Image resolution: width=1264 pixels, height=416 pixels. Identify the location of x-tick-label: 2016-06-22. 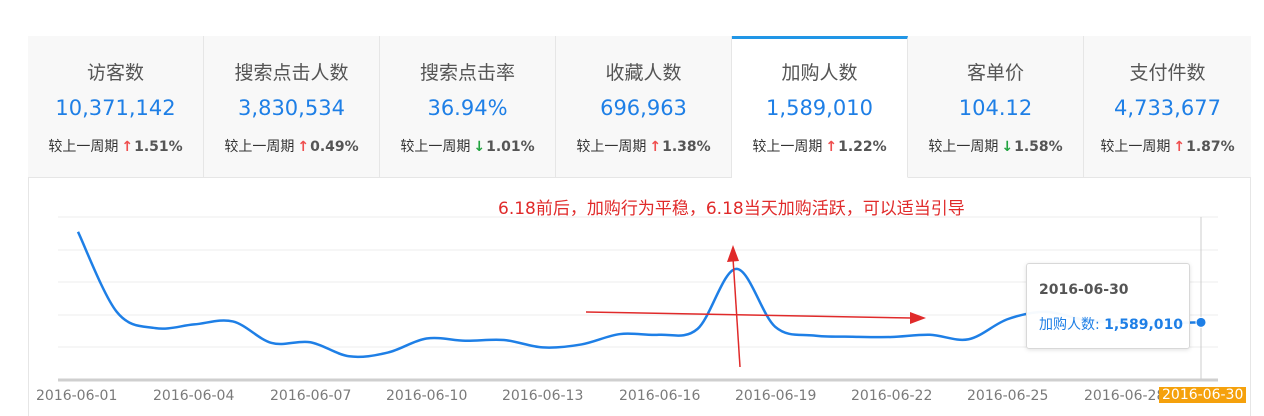
(892, 396).